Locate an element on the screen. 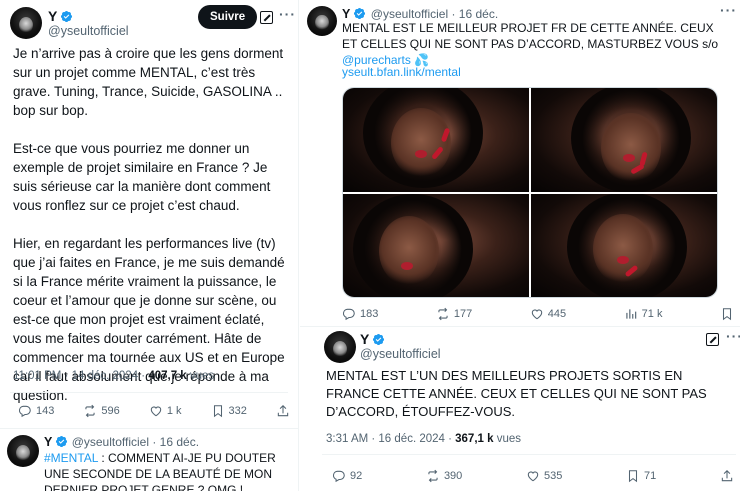  views-count: 71 k is located at coordinates (652, 314).